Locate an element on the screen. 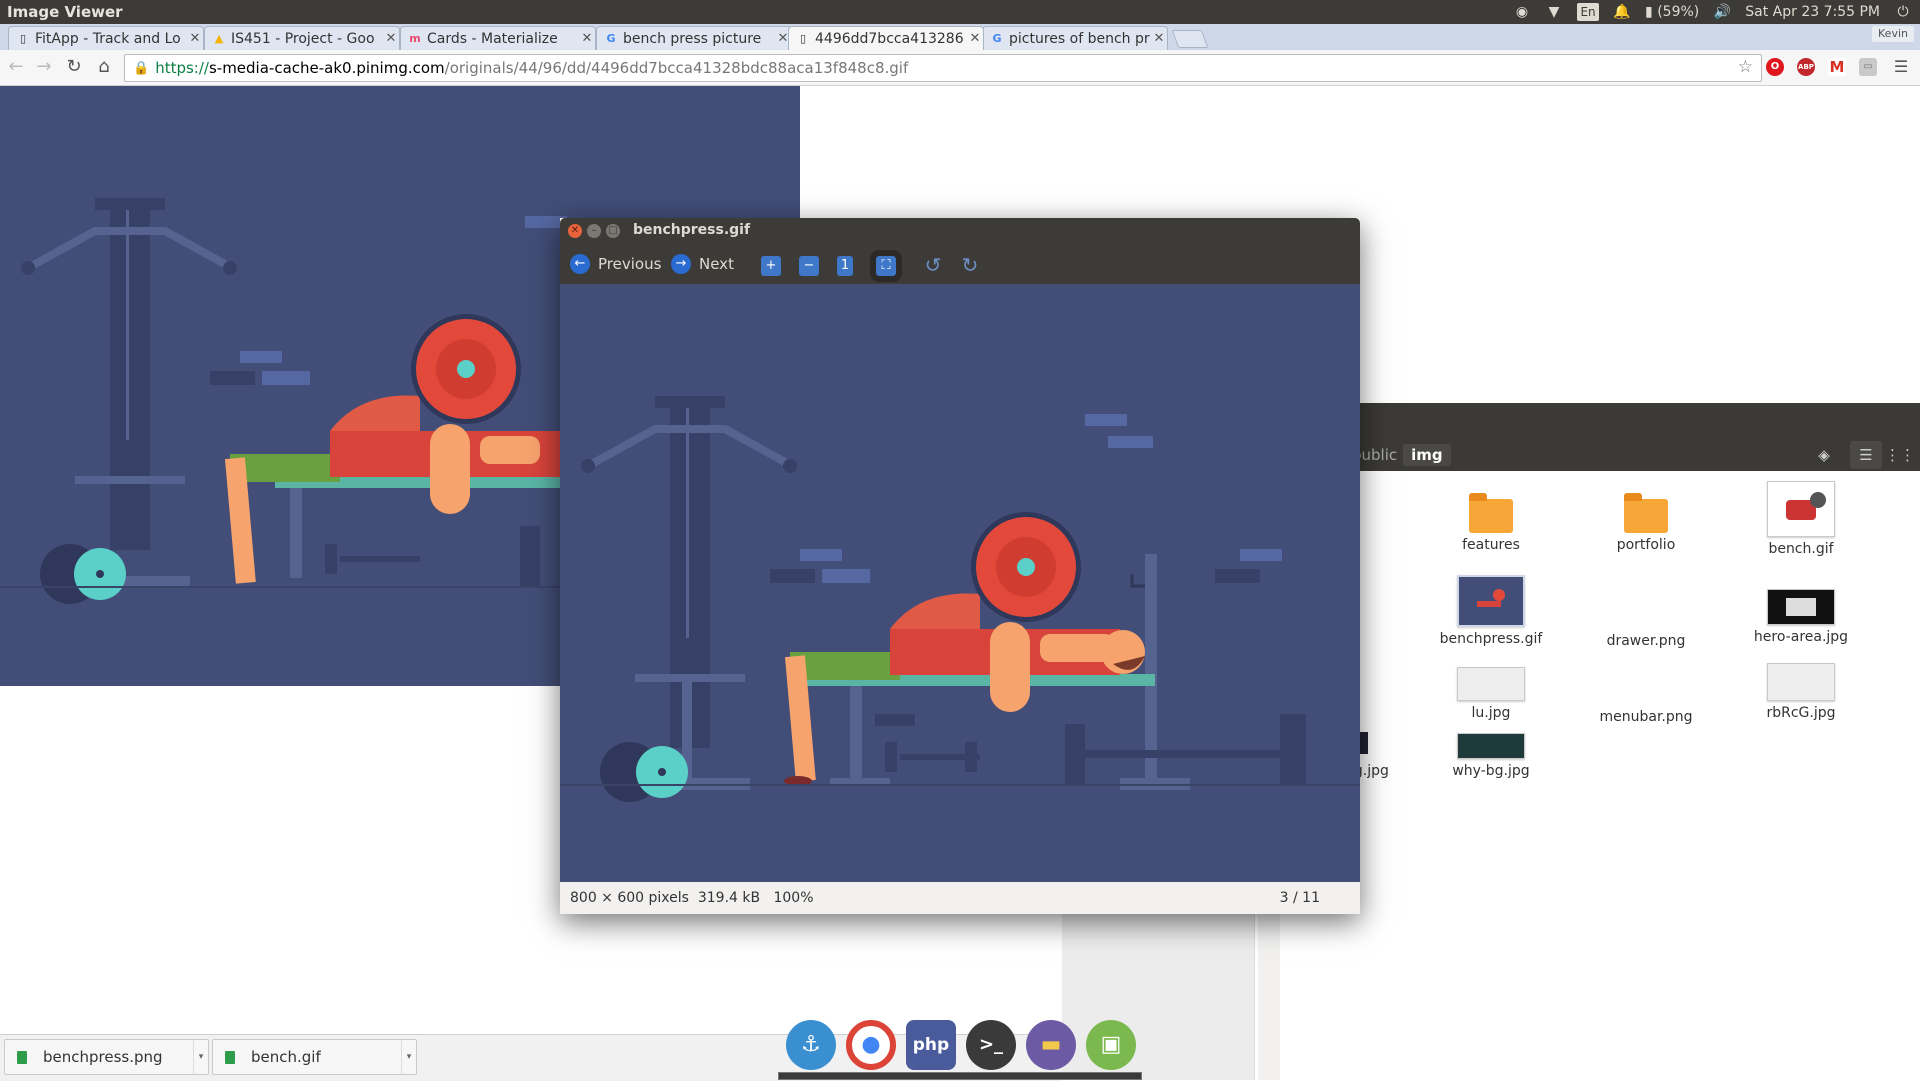 This screenshot has width=1920, height=1081. normal-size-icon: 1 is located at coordinates (845, 266).